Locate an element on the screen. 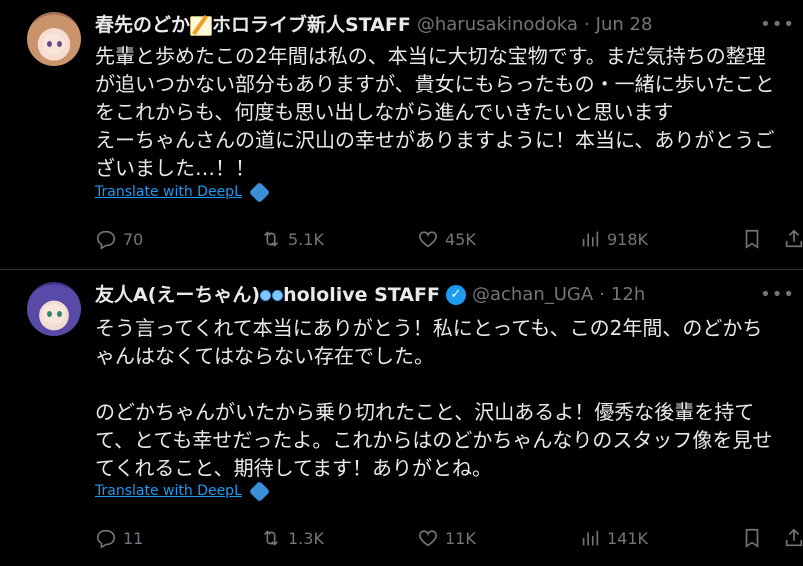 The height and width of the screenshot is (566, 803). memo-emoji-icon is located at coordinates (201, 25).